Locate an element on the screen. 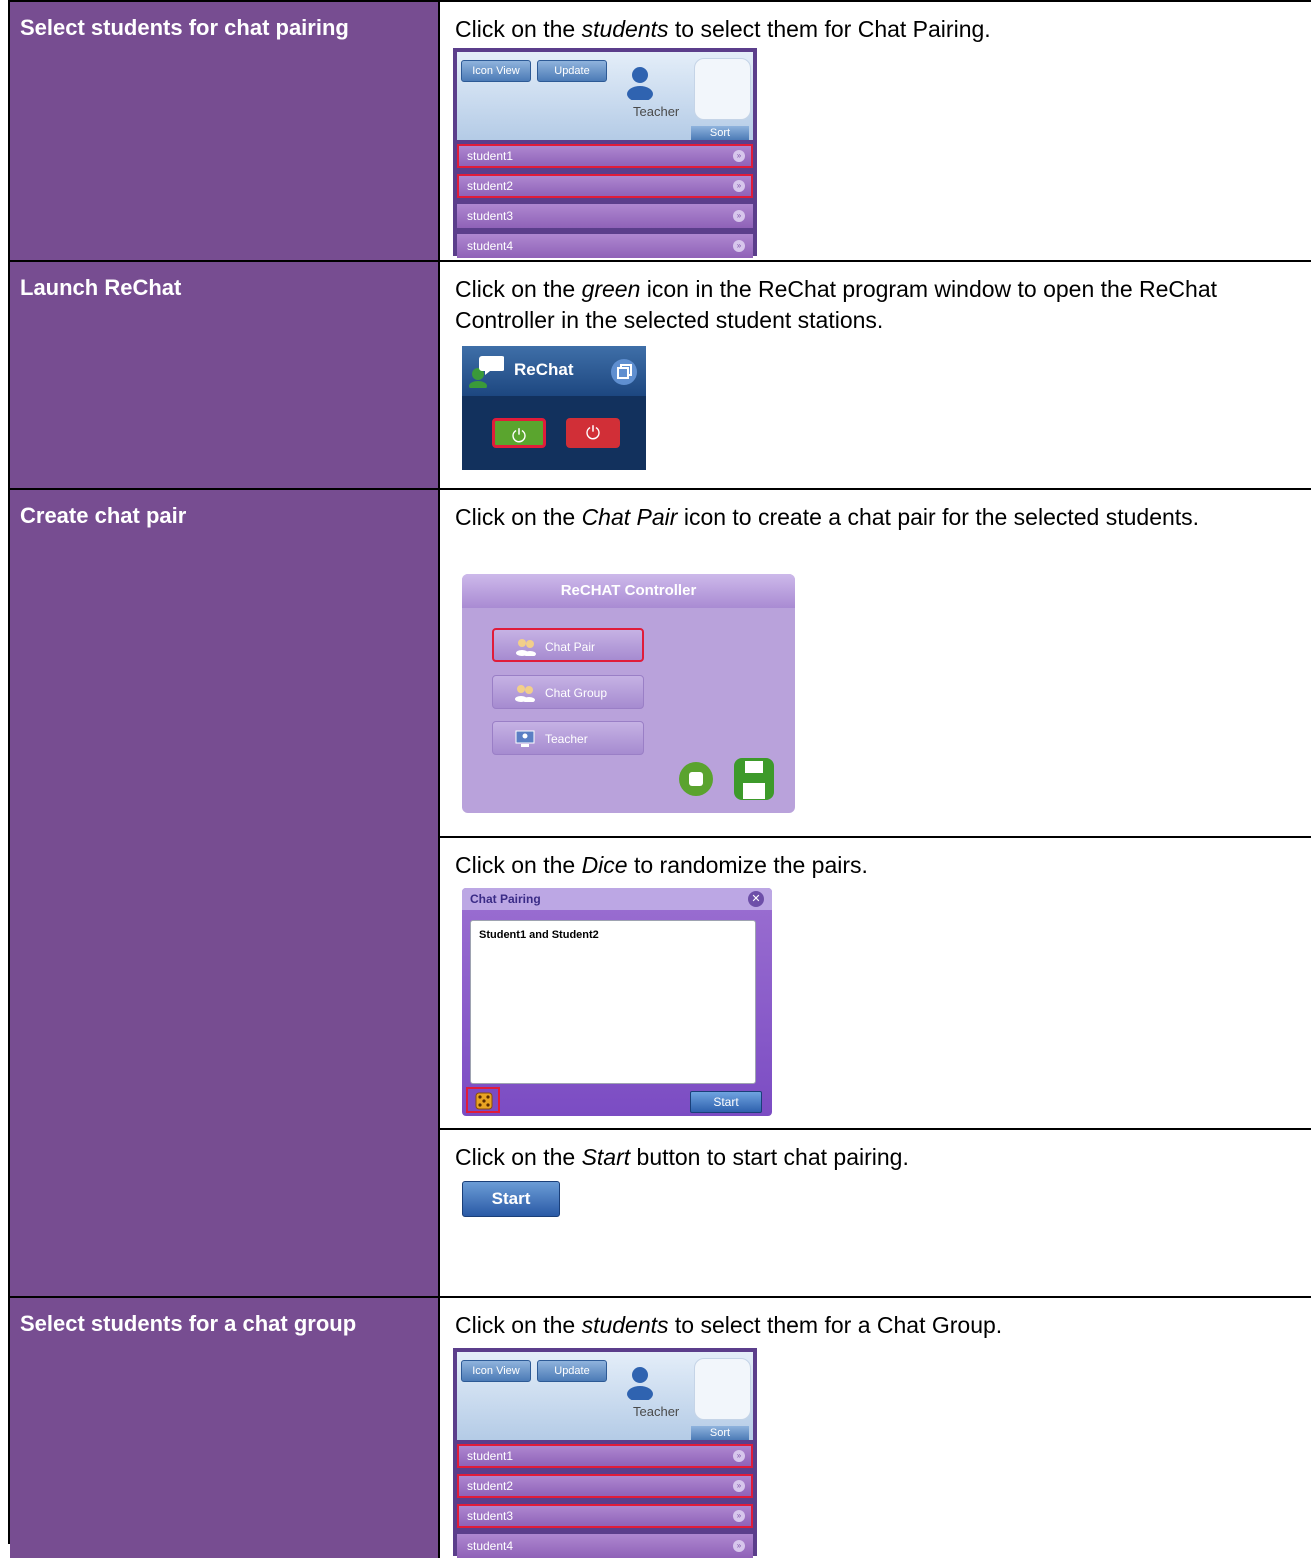 This screenshot has width=1311, height=1558. red-power-button: ⏻ is located at coordinates (593, 433).